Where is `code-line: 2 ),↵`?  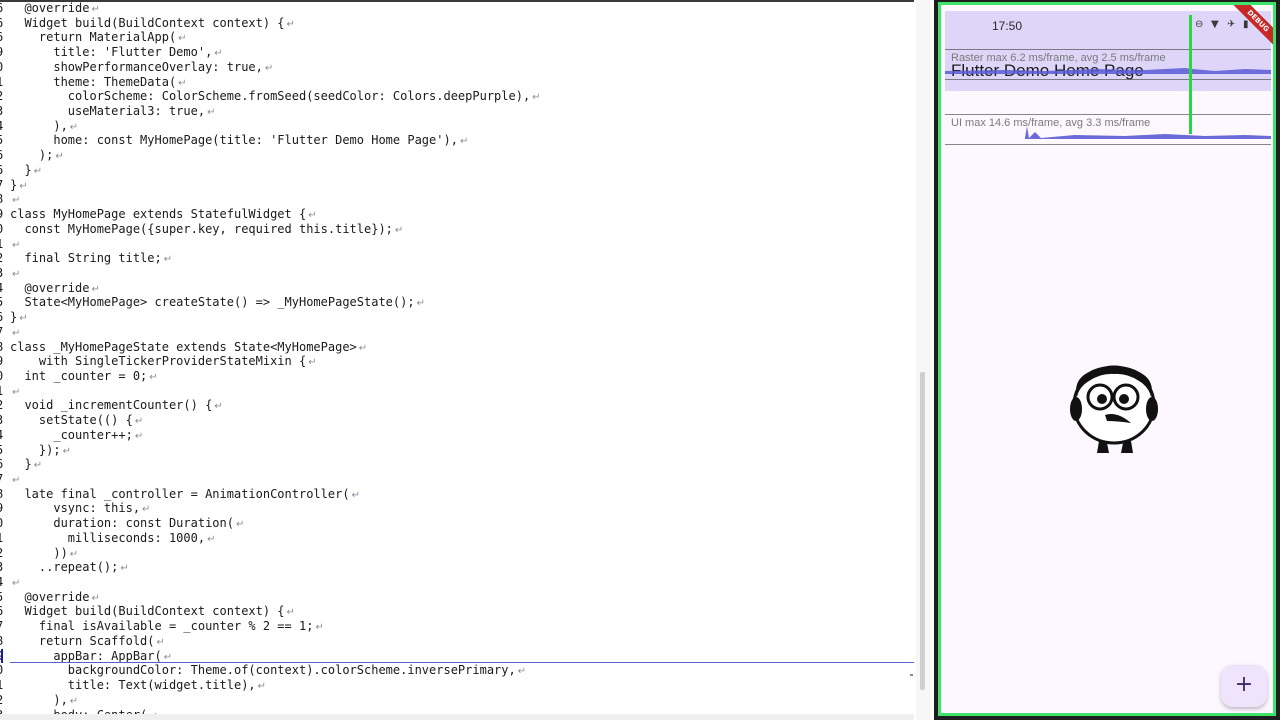 code-line: 2 ),↵ is located at coordinates (457, 700).